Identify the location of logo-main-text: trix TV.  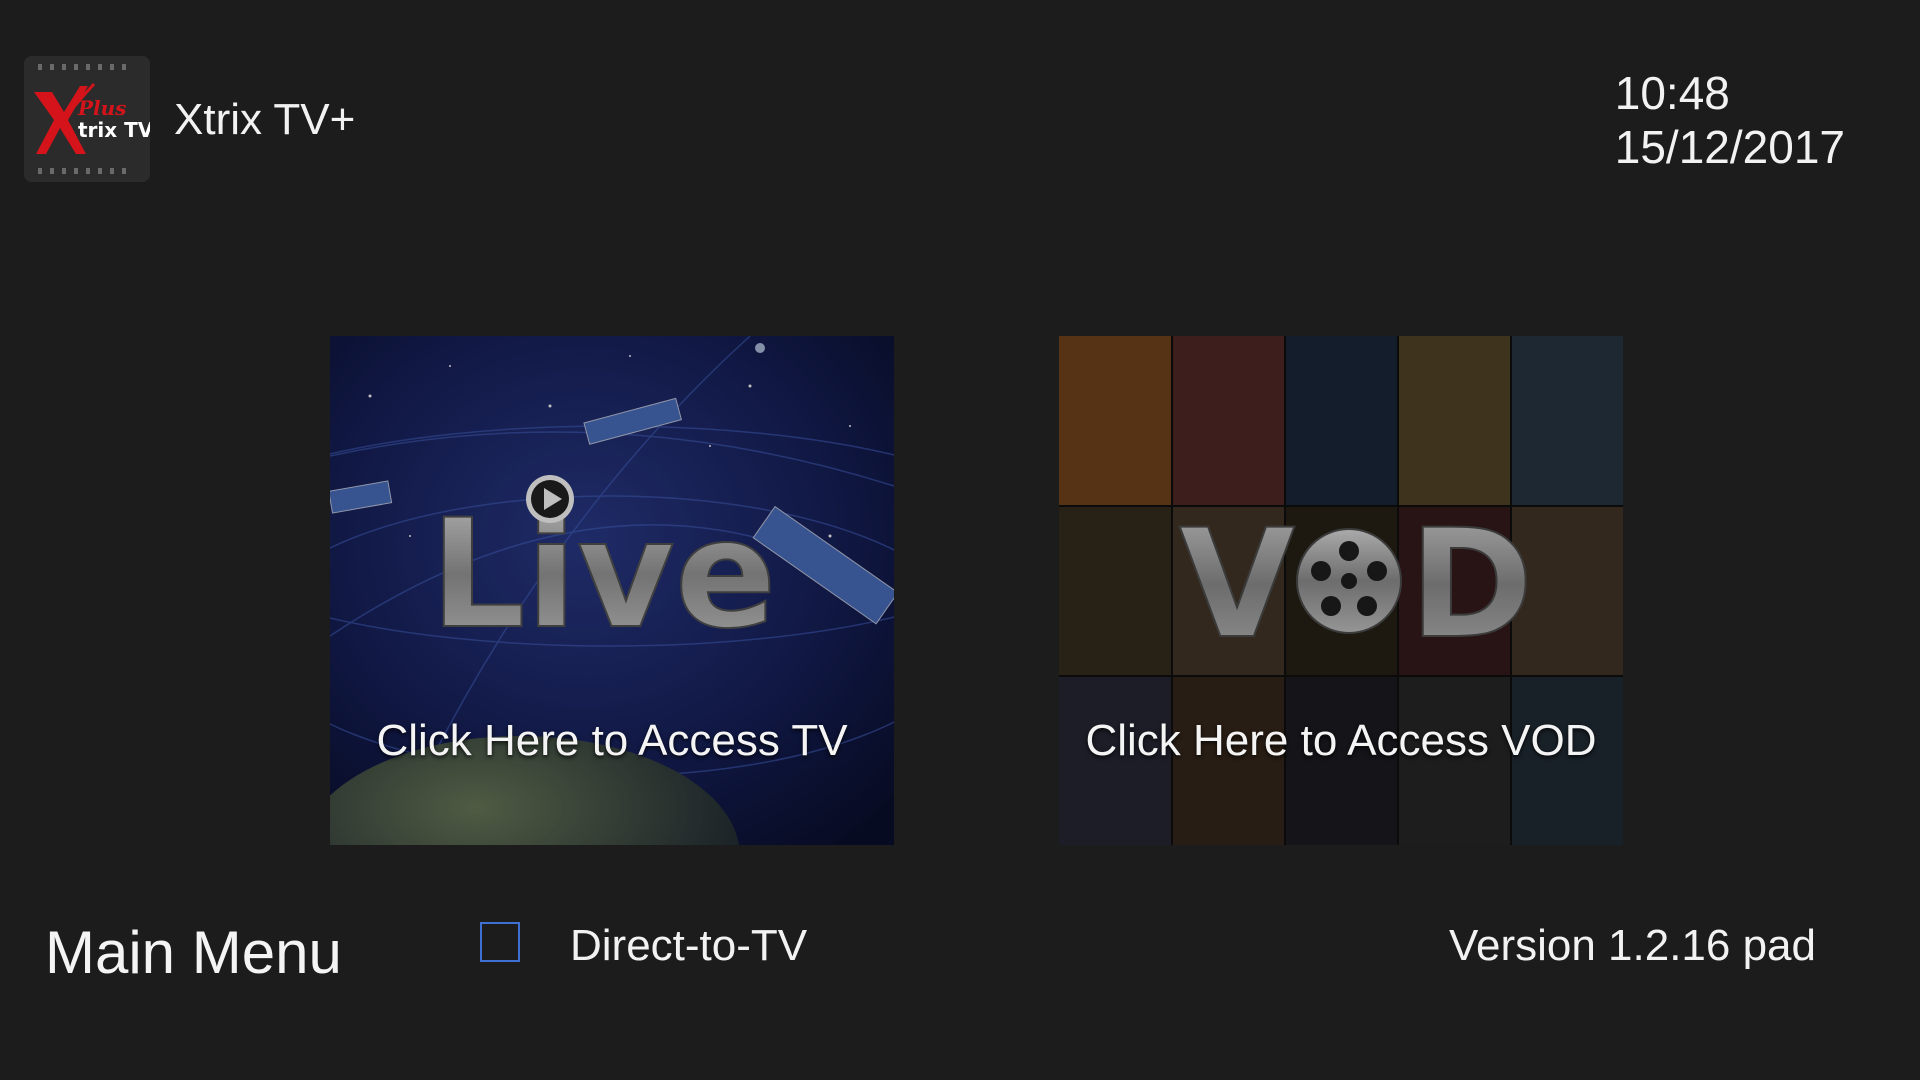
(114, 130).